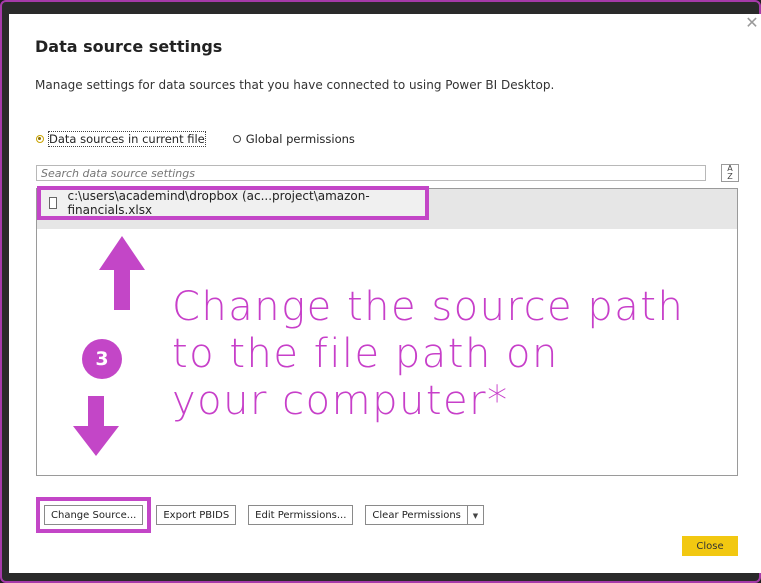  What do you see at coordinates (428, 307) in the screenshot?
I see `annotation-line-1: Change the source path` at bounding box center [428, 307].